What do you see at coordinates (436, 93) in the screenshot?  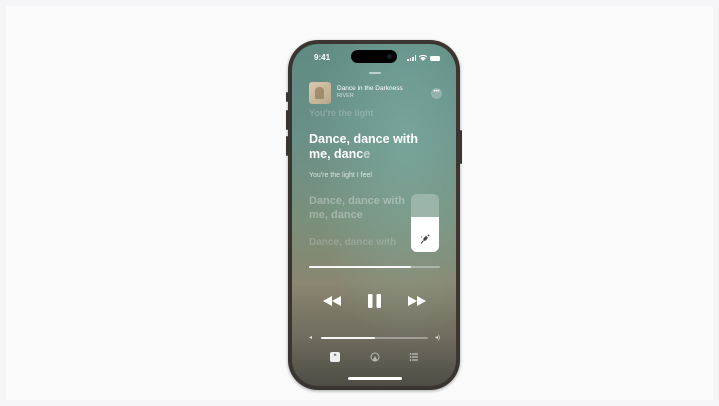 I see `ellipsis-icon: •••` at bounding box center [436, 93].